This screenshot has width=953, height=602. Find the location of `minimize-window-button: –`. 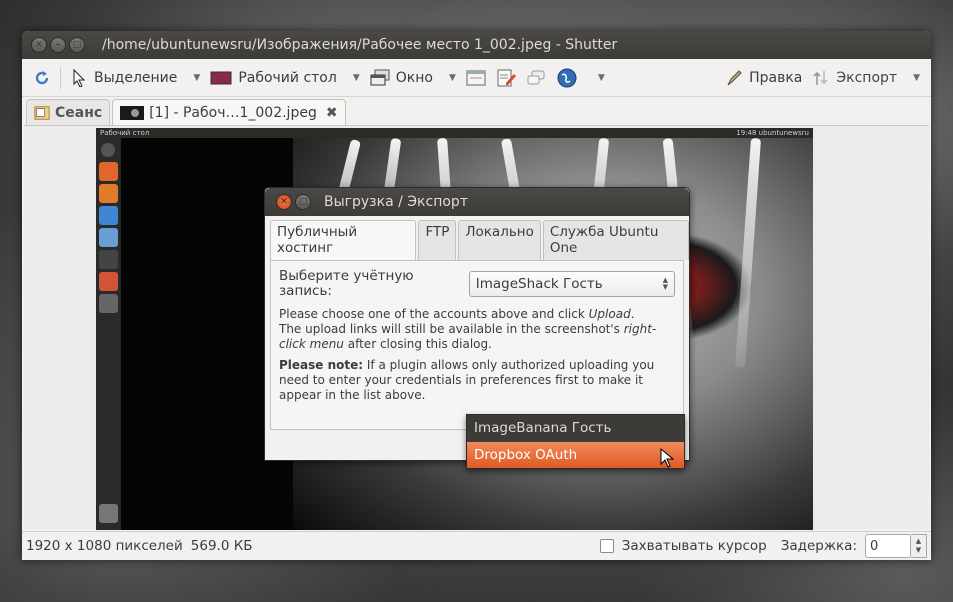

minimize-window-button: – is located at coordinates (58, 45).